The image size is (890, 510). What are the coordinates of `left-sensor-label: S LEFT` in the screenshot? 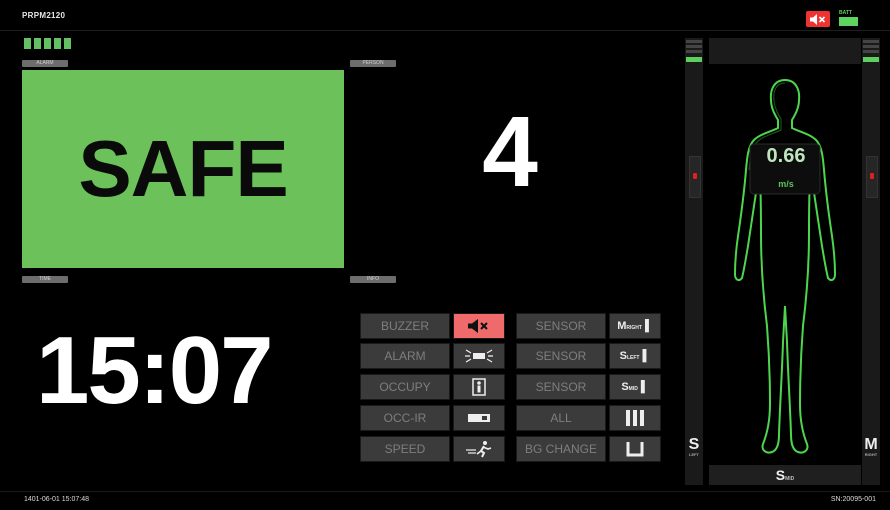 It's located at (694, 447).